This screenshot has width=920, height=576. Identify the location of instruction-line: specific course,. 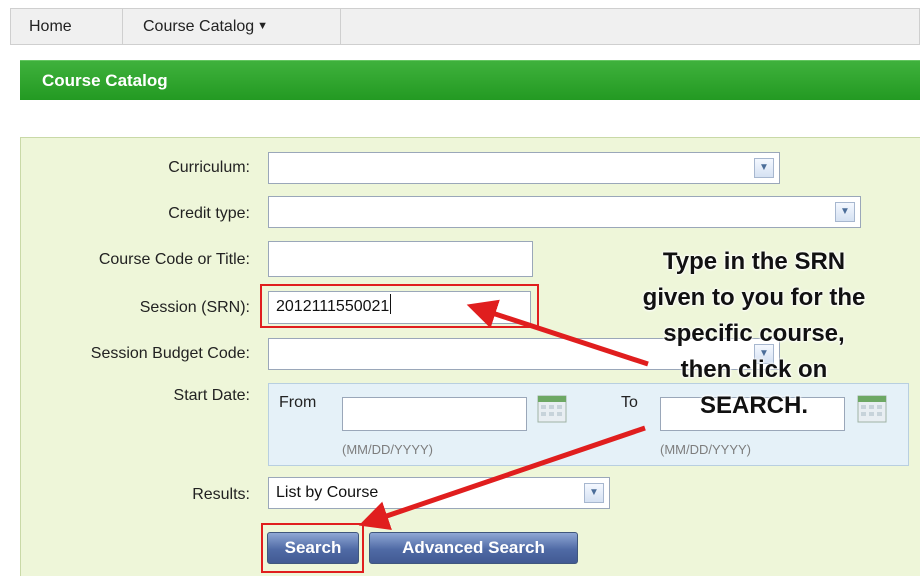
(754, 333).